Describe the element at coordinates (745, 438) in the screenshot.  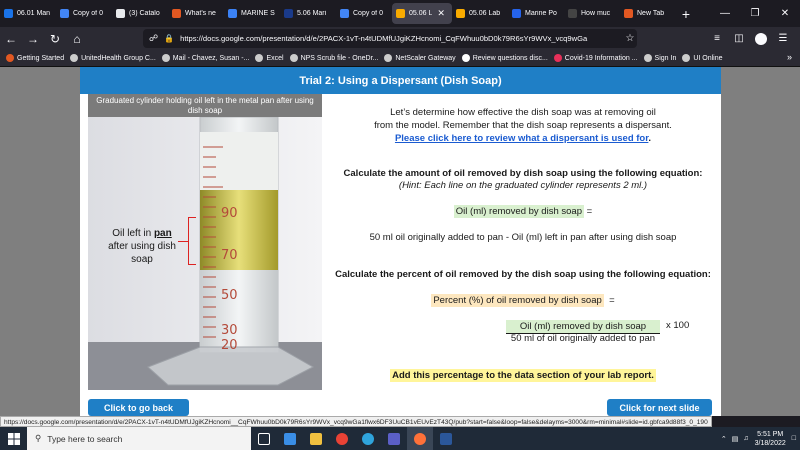
I see `volume-icon: ♫` at that location.